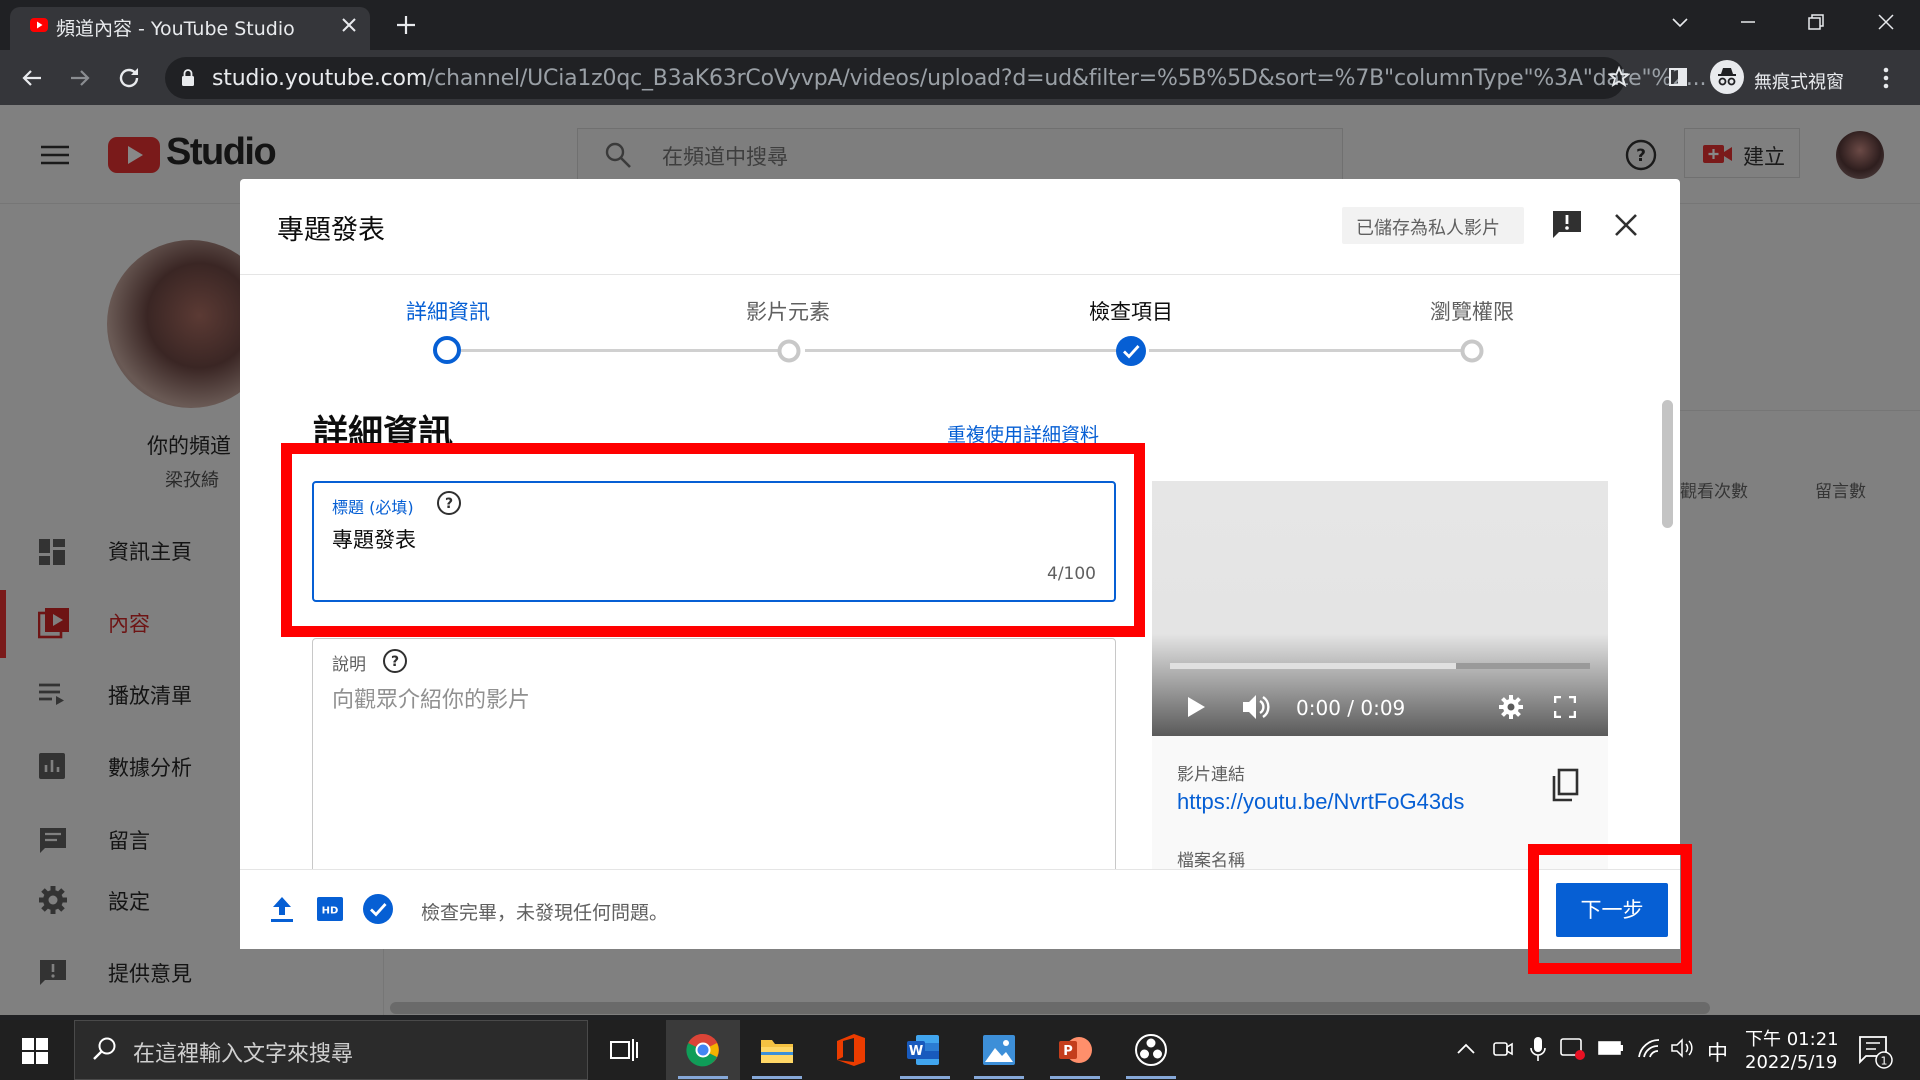 Image resolution: width=1920 pixels, height=1080 pixels. What do you see at coordinates (448, 311) in the screenshot?
I see `step-details-label: 詳細資訊` at bounding box center [448, 311].